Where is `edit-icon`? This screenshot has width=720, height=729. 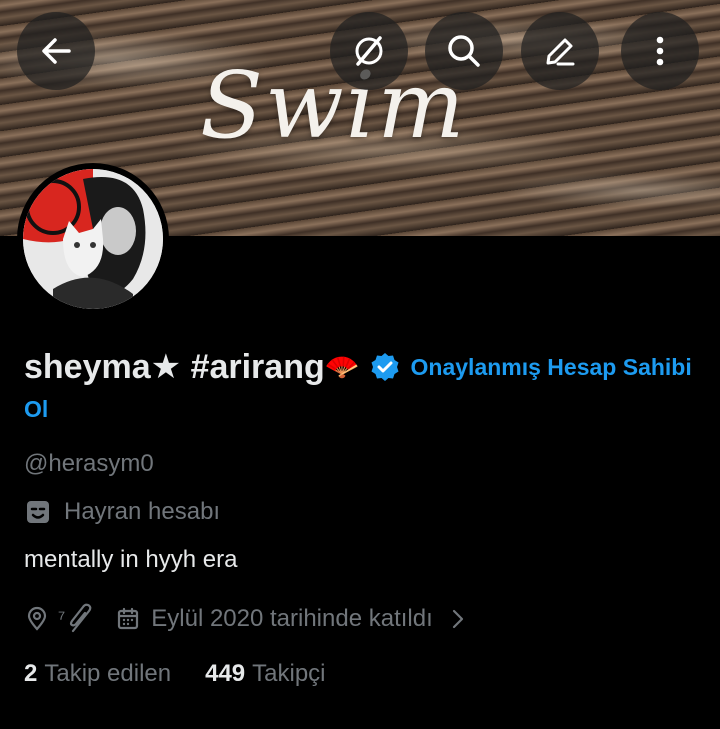
edit-icon is located at coordinates (560, 52).